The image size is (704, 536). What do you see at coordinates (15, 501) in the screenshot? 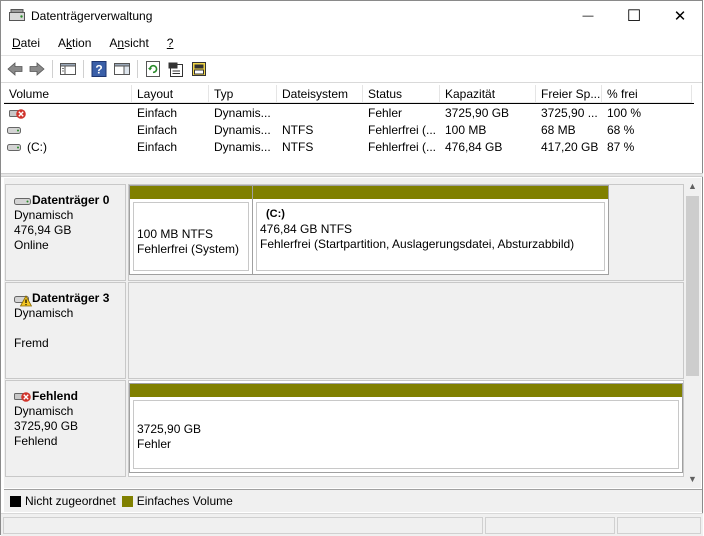
I see `legend-swatch-unallocated` at bounding box center [15, 501].